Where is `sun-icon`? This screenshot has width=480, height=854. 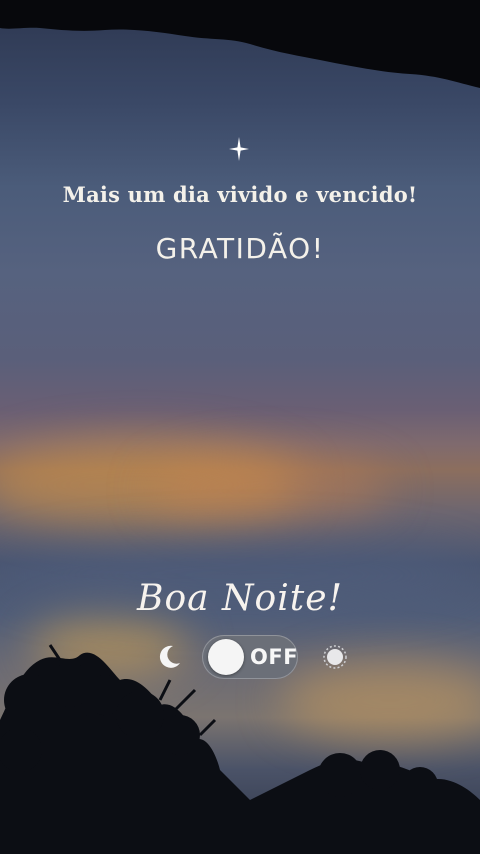
sun-icon is located at coordinates (335, 657).